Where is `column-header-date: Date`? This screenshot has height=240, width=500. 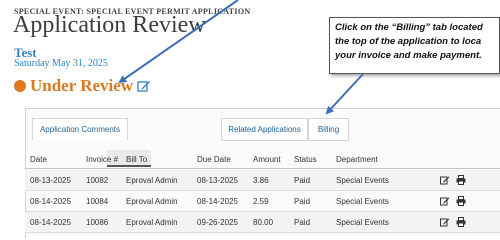 column-header-date: Date is located at coordinates (38, 159).